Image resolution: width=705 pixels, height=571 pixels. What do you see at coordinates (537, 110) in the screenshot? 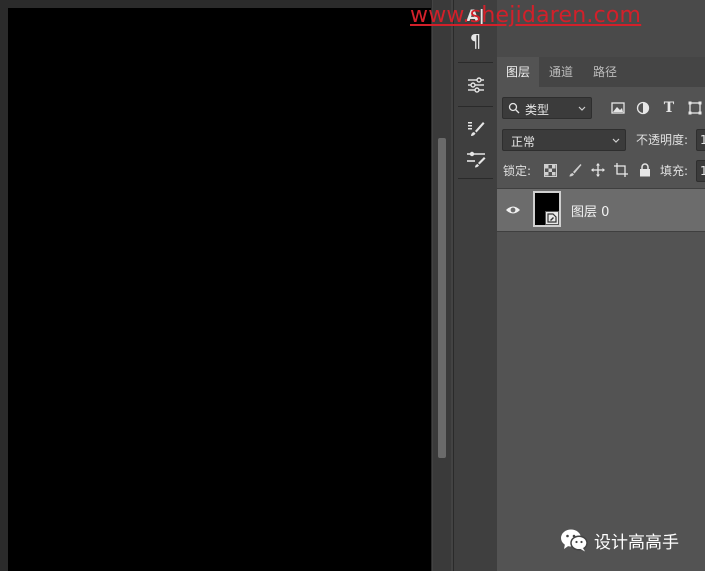
I see `filter-kind-label: 类型` at bounding box center [537, 110].